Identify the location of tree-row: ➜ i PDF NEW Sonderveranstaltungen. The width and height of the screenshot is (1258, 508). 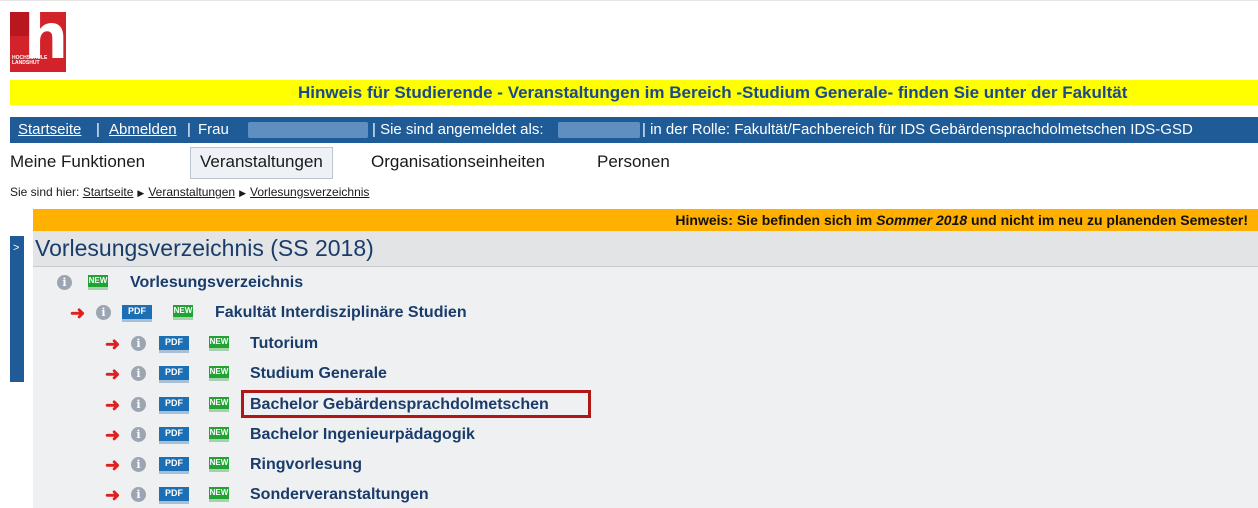
(305, 496).